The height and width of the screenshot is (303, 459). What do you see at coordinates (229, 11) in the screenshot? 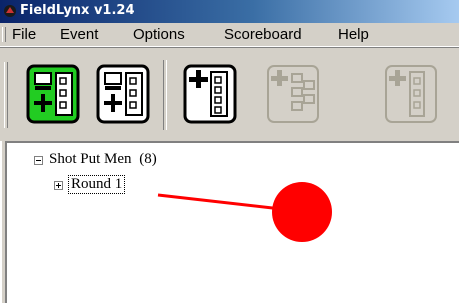
I see `title-bar: FieldLynx v1.24` at bounding box center [229, 11].